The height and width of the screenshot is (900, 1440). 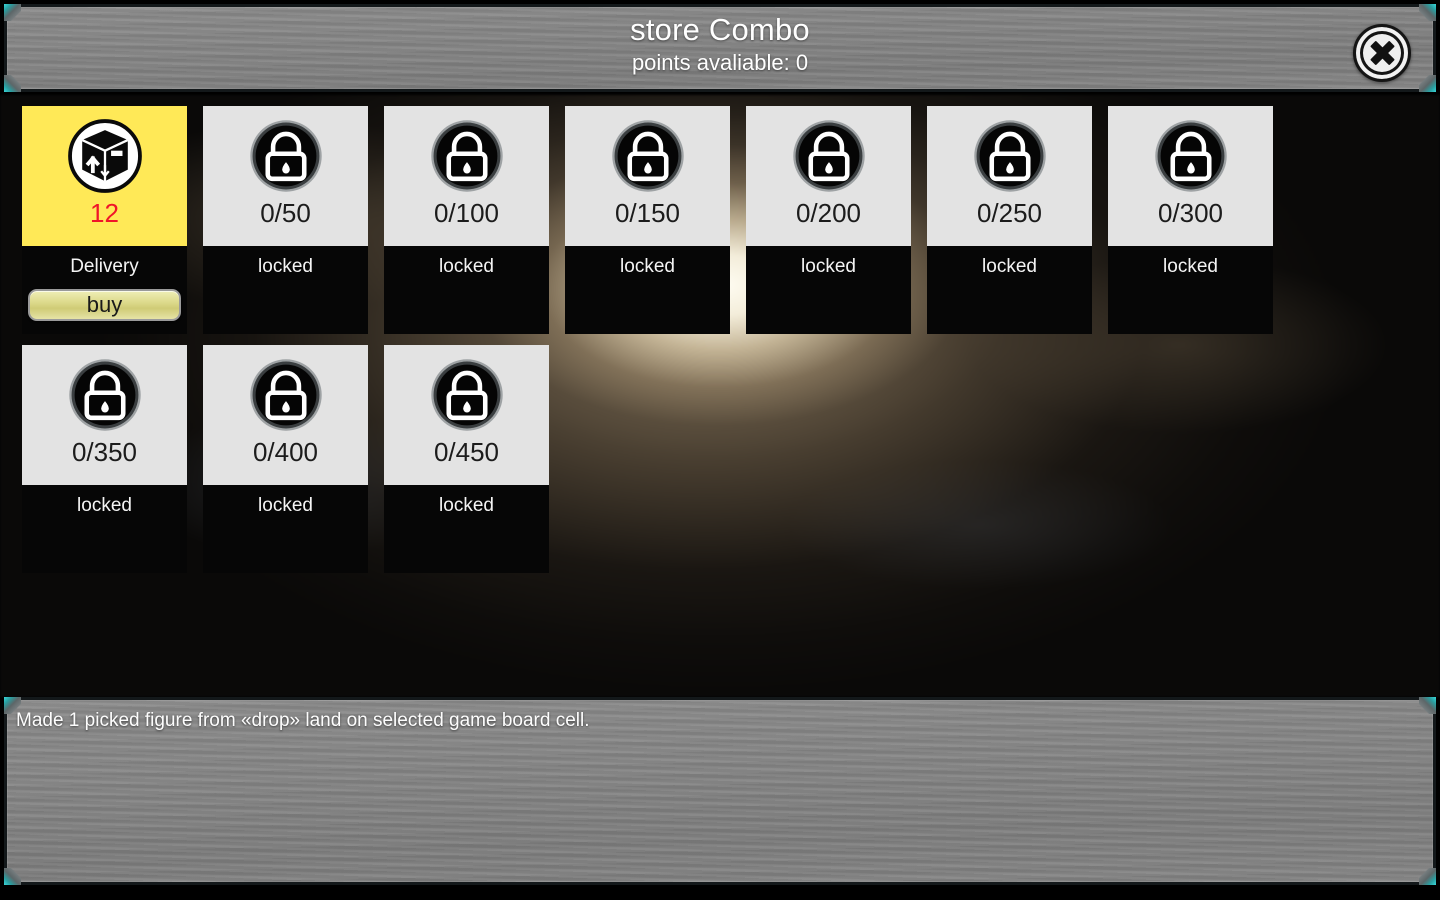 I want to click on store-card-icon-area: 0/350, so click(x=104, y=415).